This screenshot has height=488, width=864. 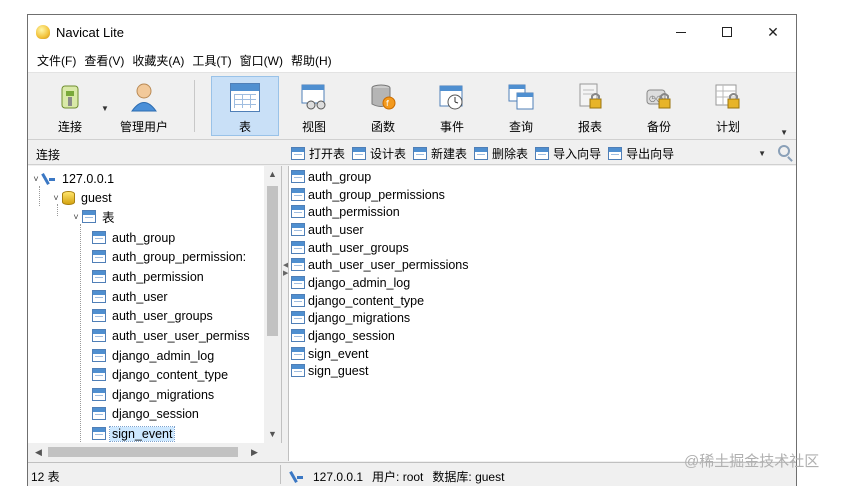 I want to click on export-wizard-icon, so click(x=615, y=153).